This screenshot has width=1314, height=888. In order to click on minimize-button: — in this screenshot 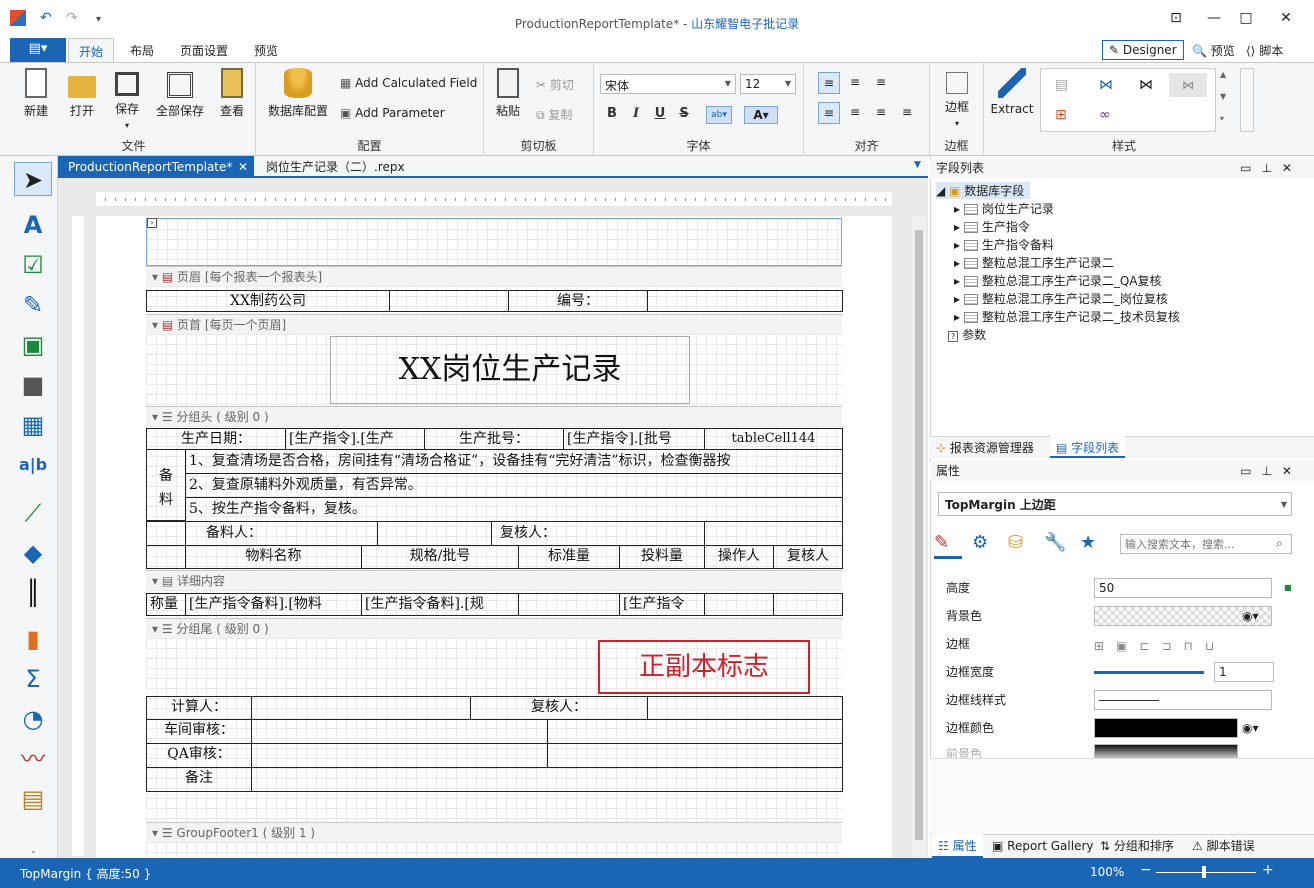, I will do `click(1214, 18)`.